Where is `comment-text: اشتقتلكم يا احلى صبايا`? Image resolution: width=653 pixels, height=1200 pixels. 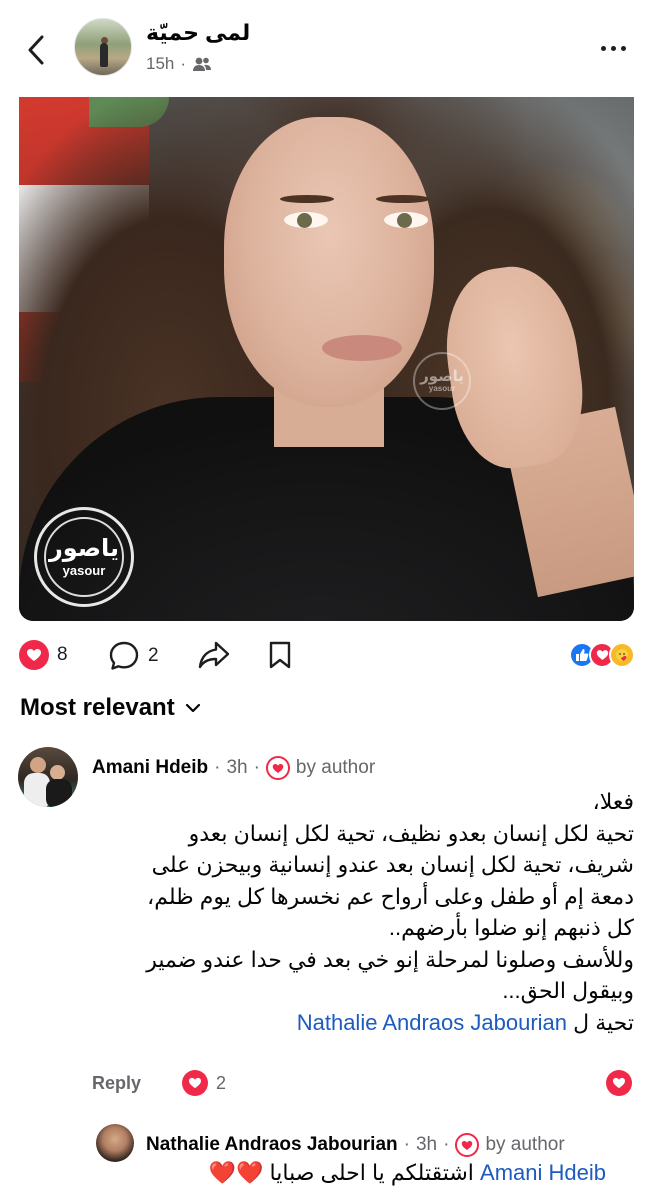 comment-text: اشتقتلكم يا احلى صبايا is located at coordinates (372, 1172).